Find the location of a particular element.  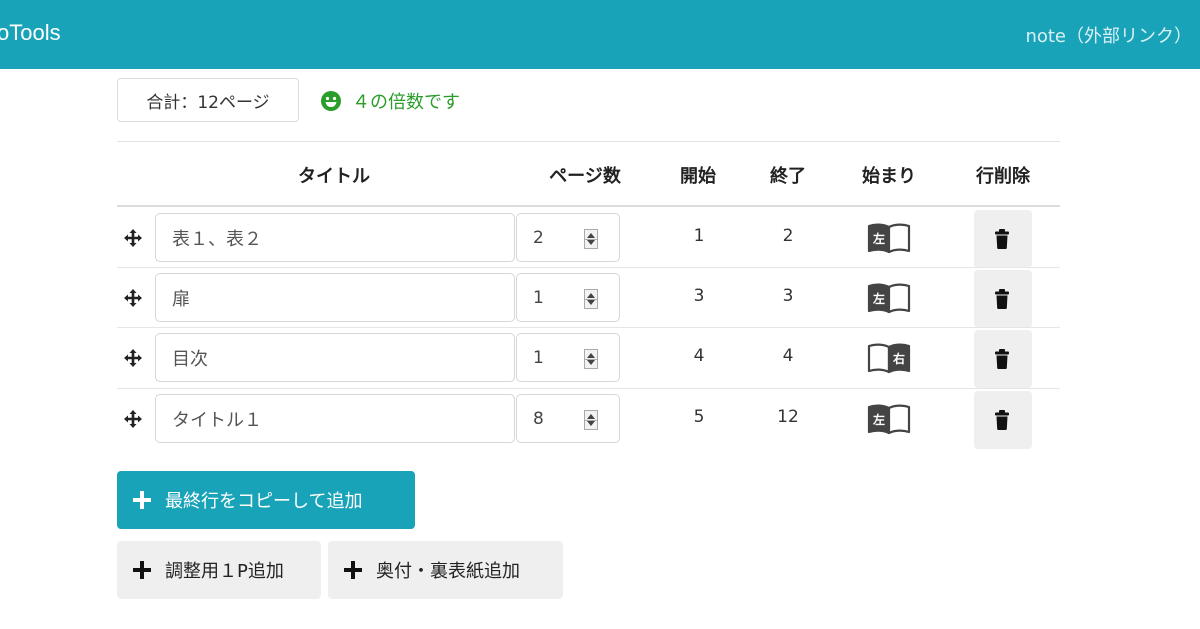

end-page: 3 is located at coordinates (788, 296).